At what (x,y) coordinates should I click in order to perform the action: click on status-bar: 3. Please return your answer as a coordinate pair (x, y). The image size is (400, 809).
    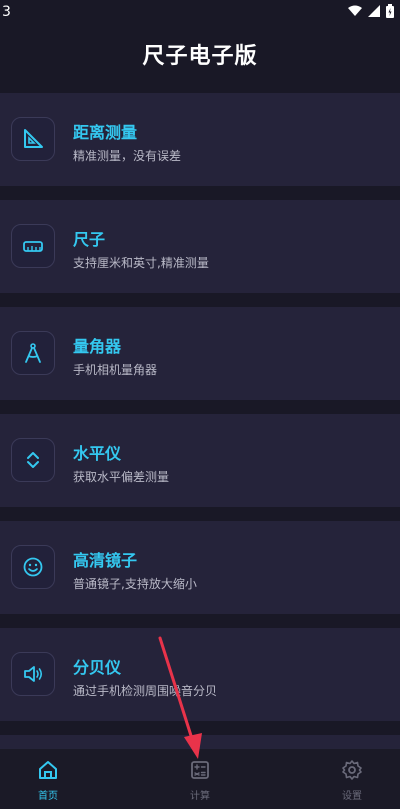
    Looking at the image, I should click on (200, 12).